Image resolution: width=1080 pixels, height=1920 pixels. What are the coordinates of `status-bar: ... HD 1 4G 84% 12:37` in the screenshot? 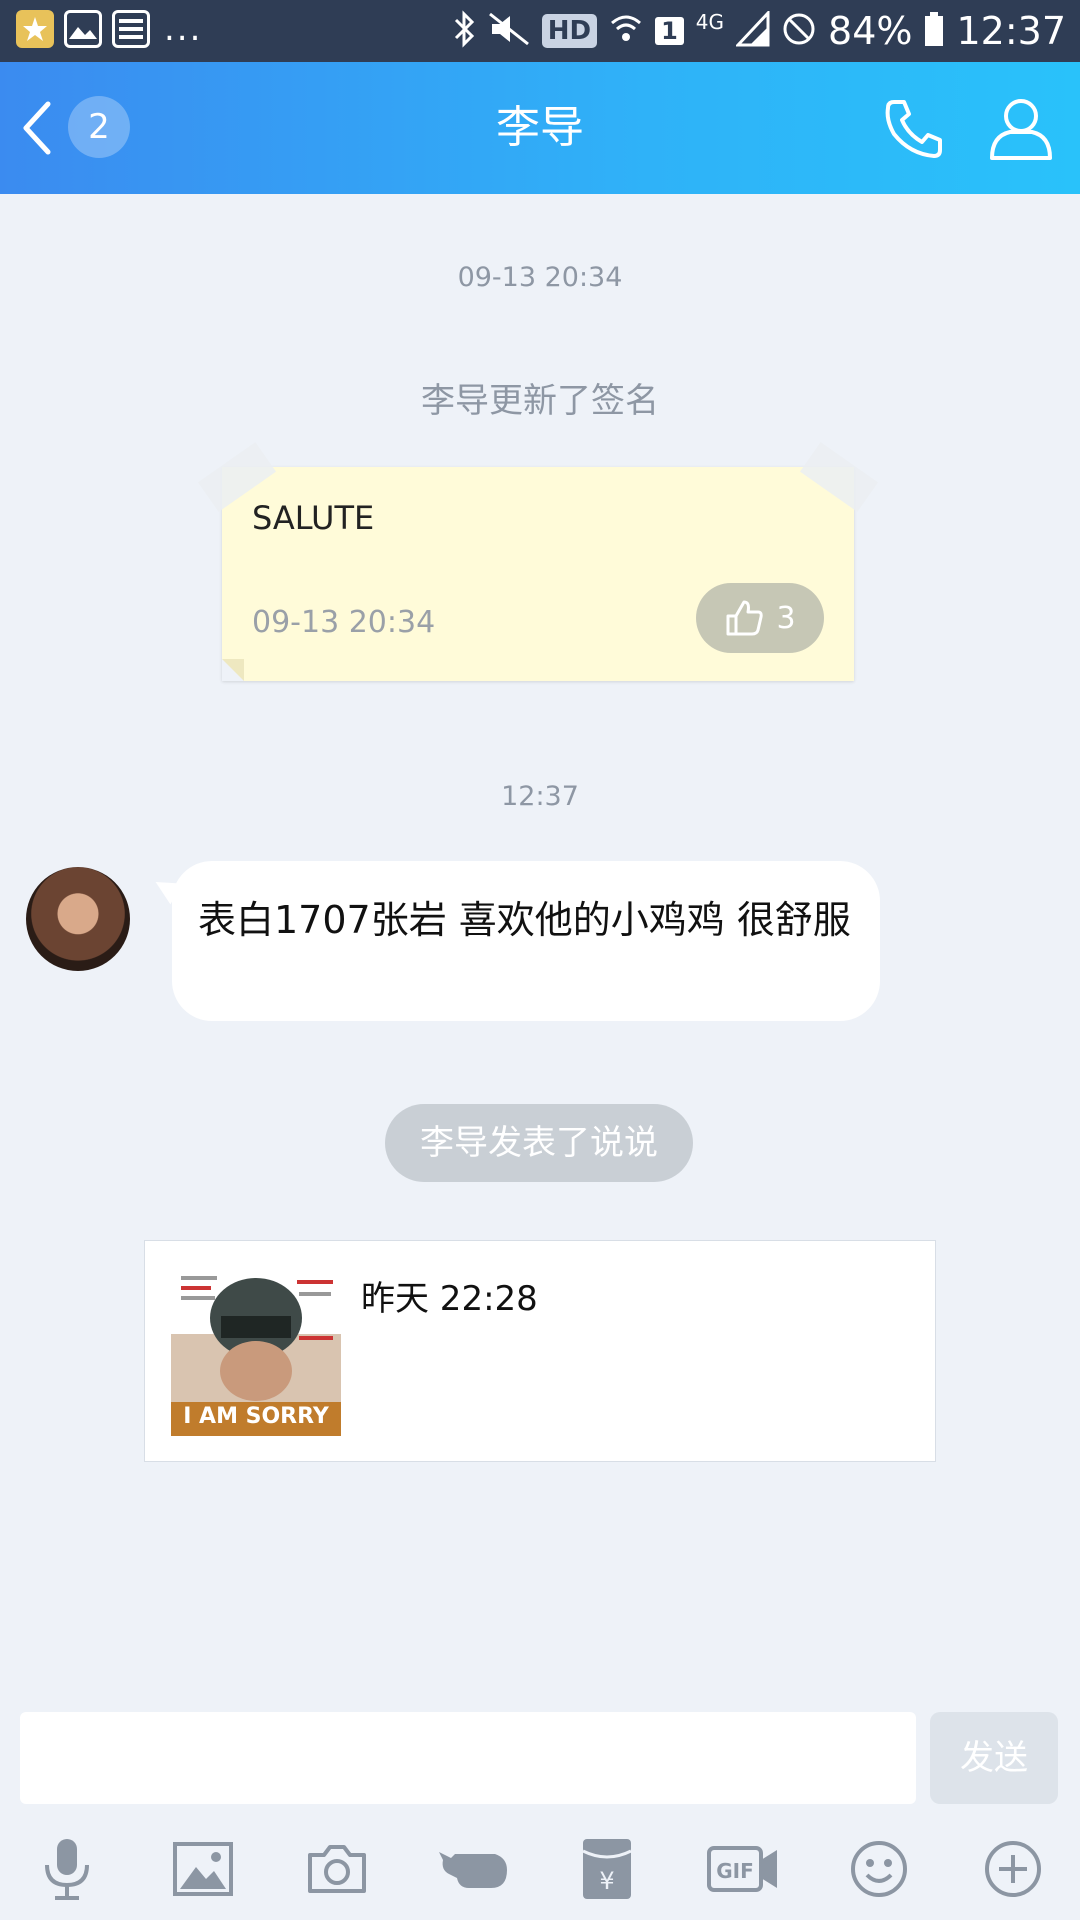 It's located at (540, 31).